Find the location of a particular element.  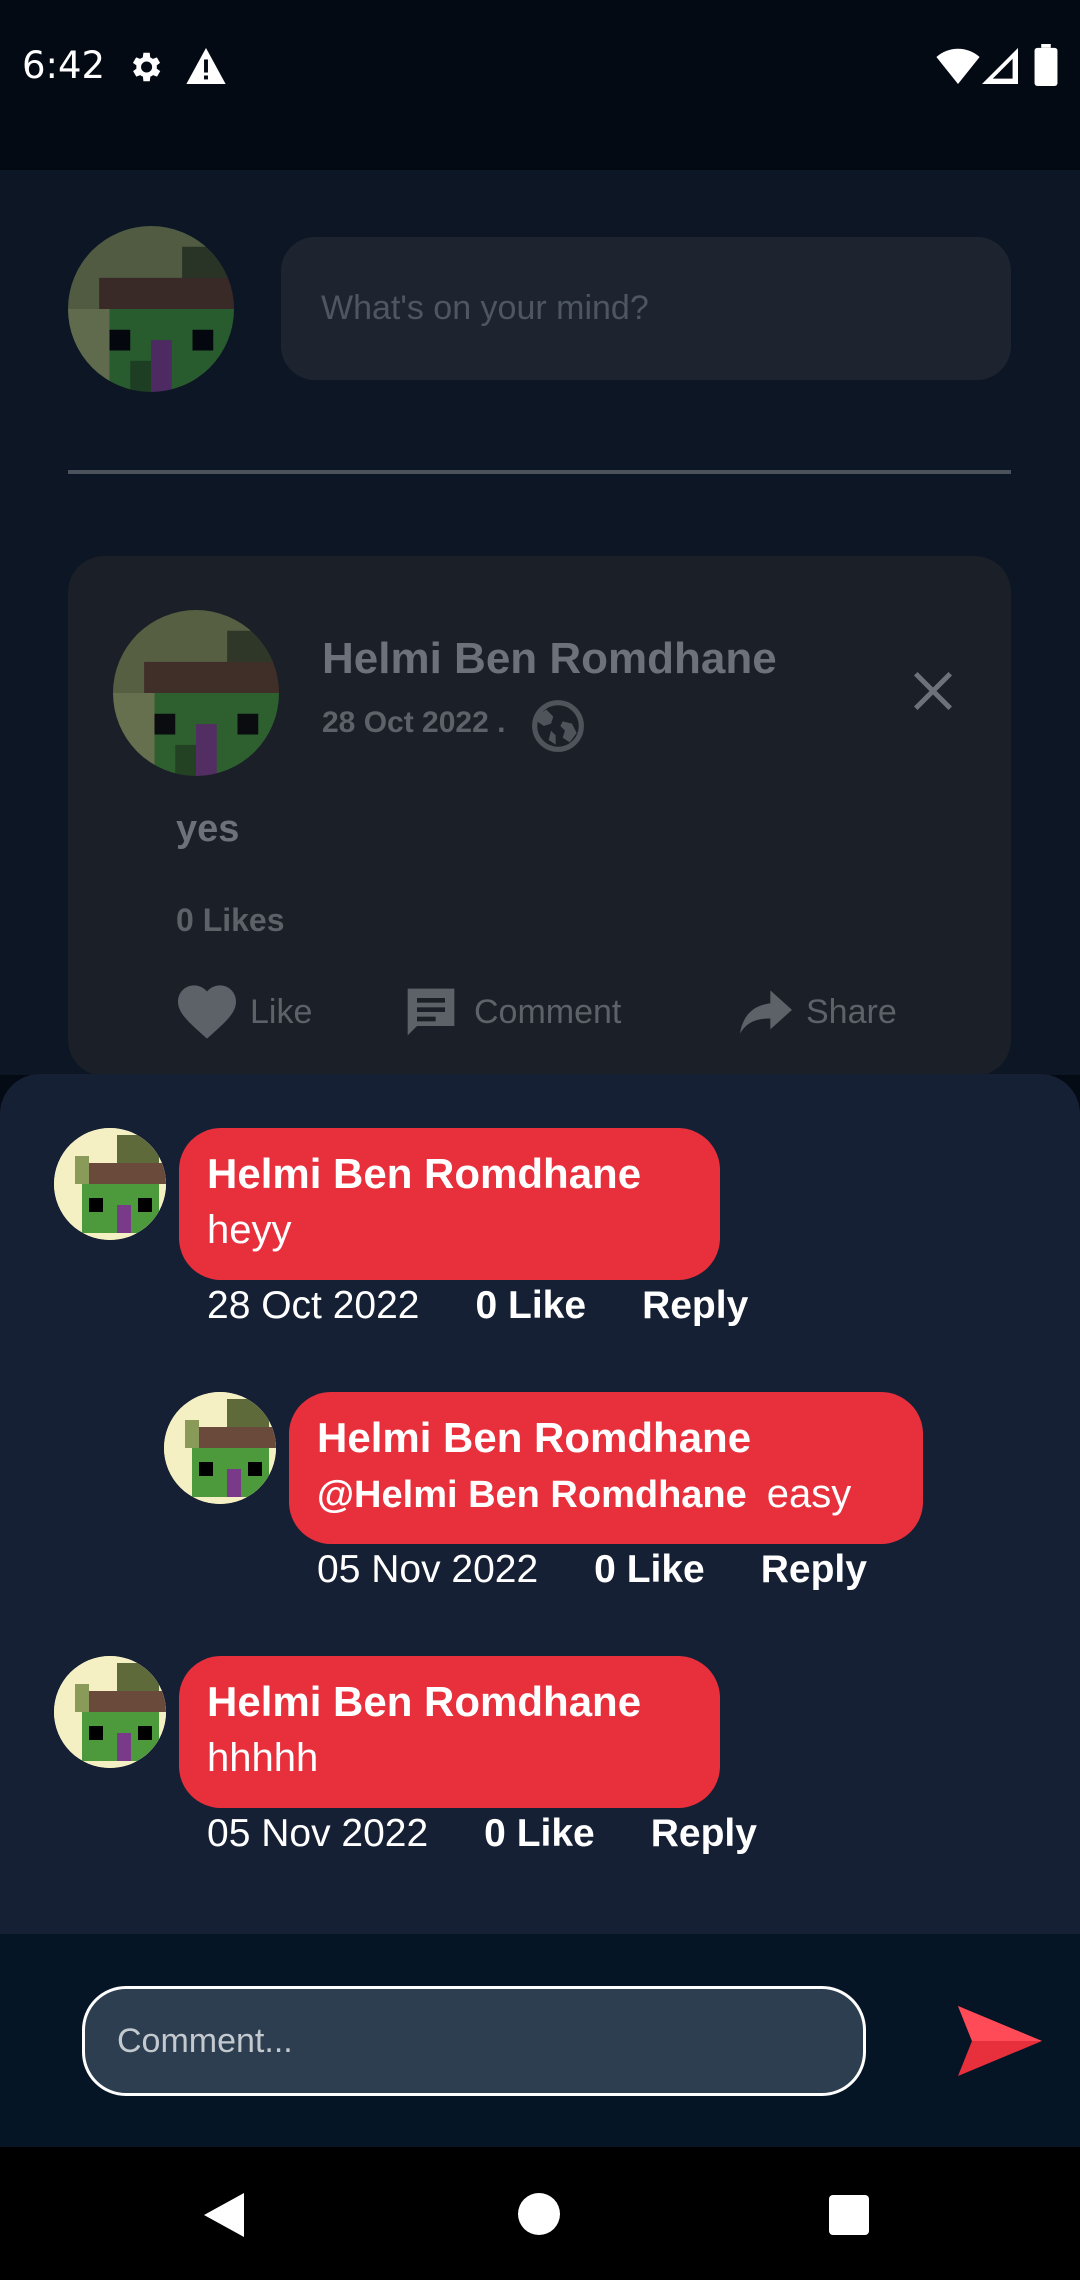

post-author-name: Helmi Ben Romdhane is located at coordinates (549, 659).